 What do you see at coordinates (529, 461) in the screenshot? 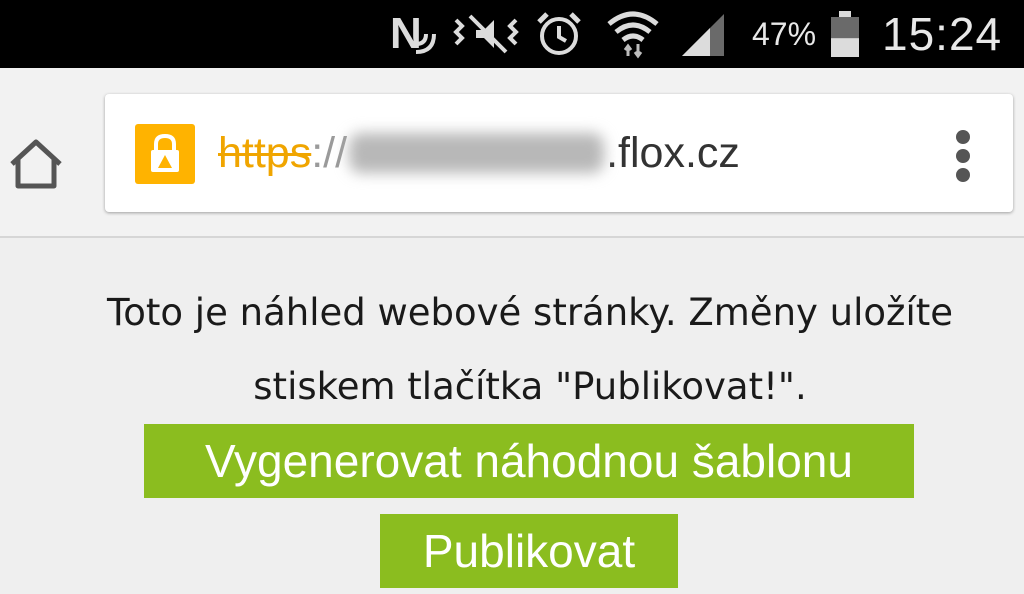
I see `generate-template-button: Vygenerovat náhodnou šablonu` at bounding box center [529, 461].